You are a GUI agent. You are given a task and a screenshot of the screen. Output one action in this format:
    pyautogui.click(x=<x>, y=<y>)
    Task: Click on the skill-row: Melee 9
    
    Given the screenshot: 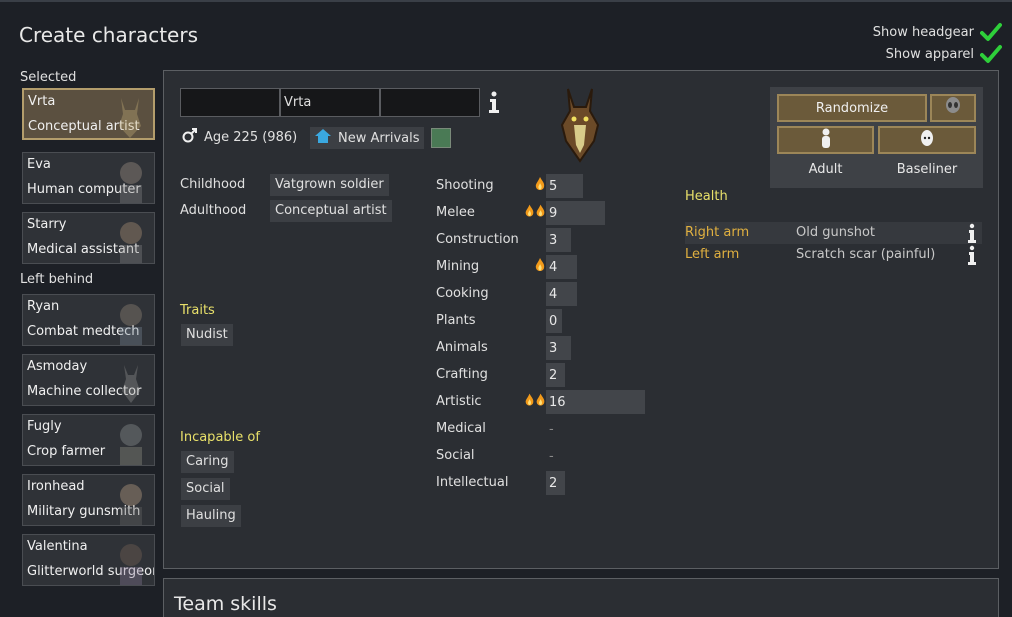 What is the action you would take?
    pyautogui.click(x=536, y=213)
    